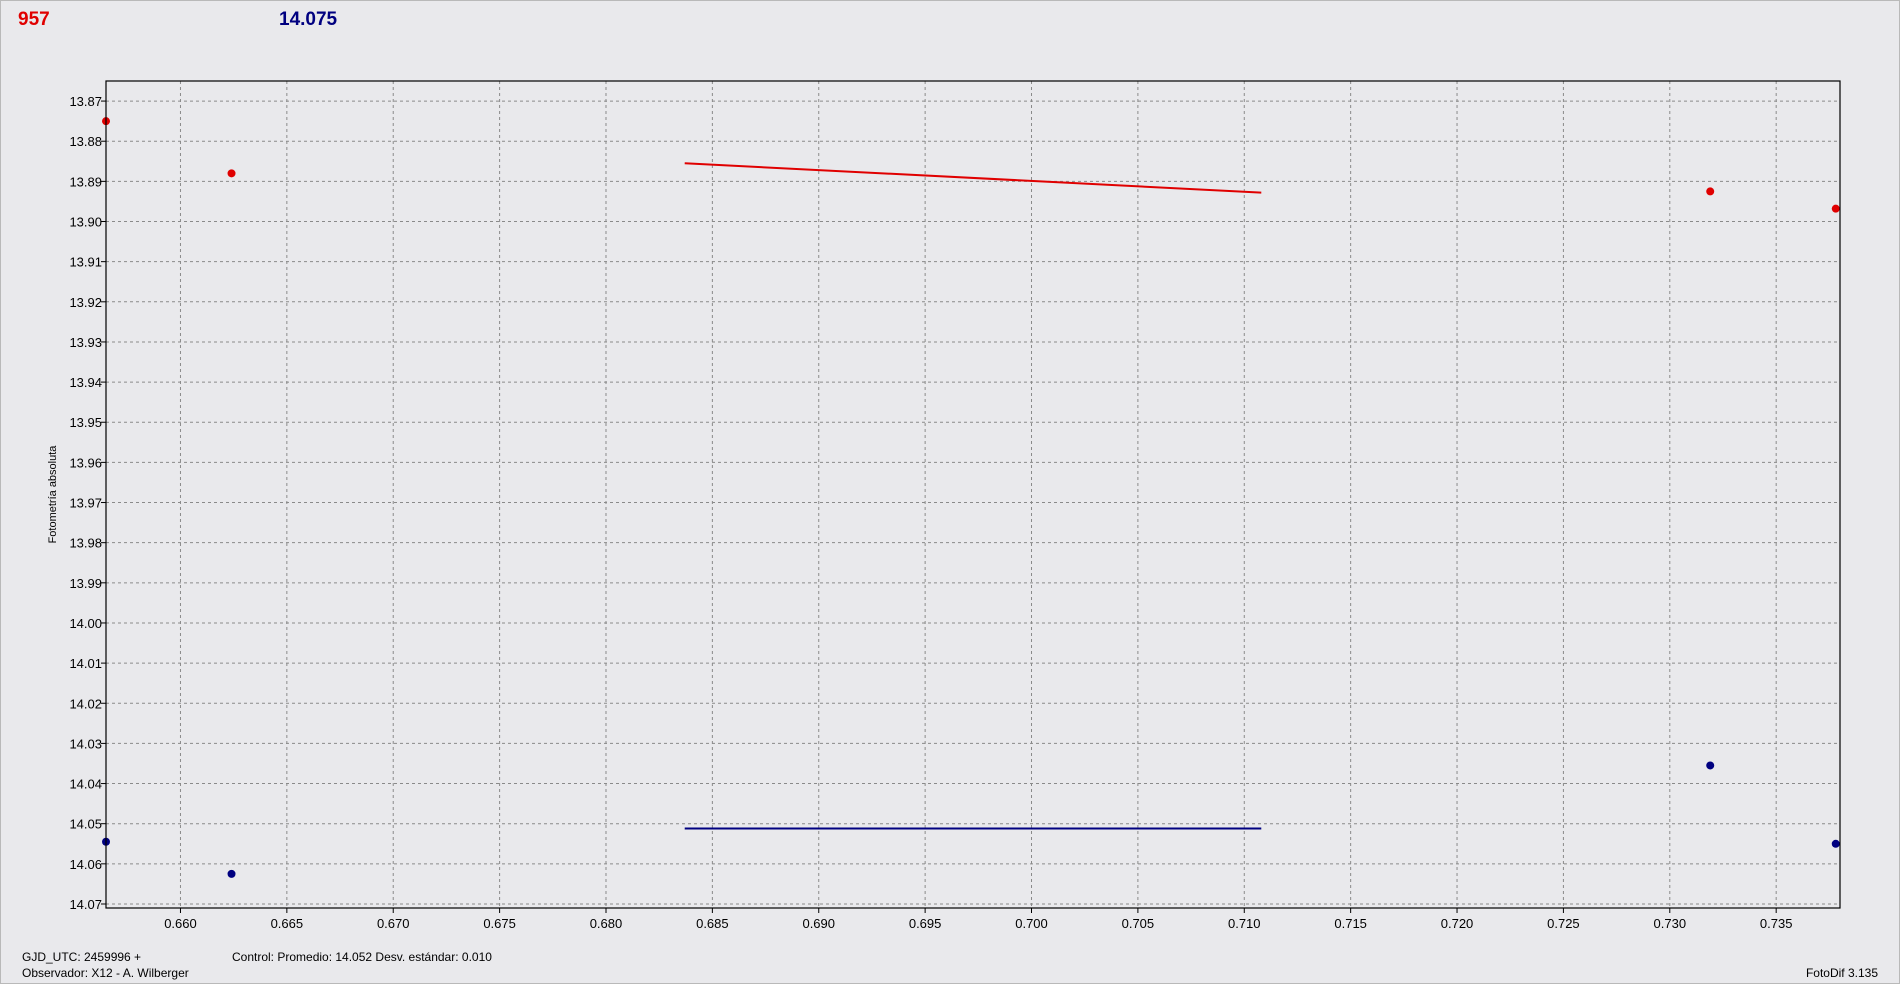  I want to click on y-tick-label-5: 13.92, so click(85, 302).